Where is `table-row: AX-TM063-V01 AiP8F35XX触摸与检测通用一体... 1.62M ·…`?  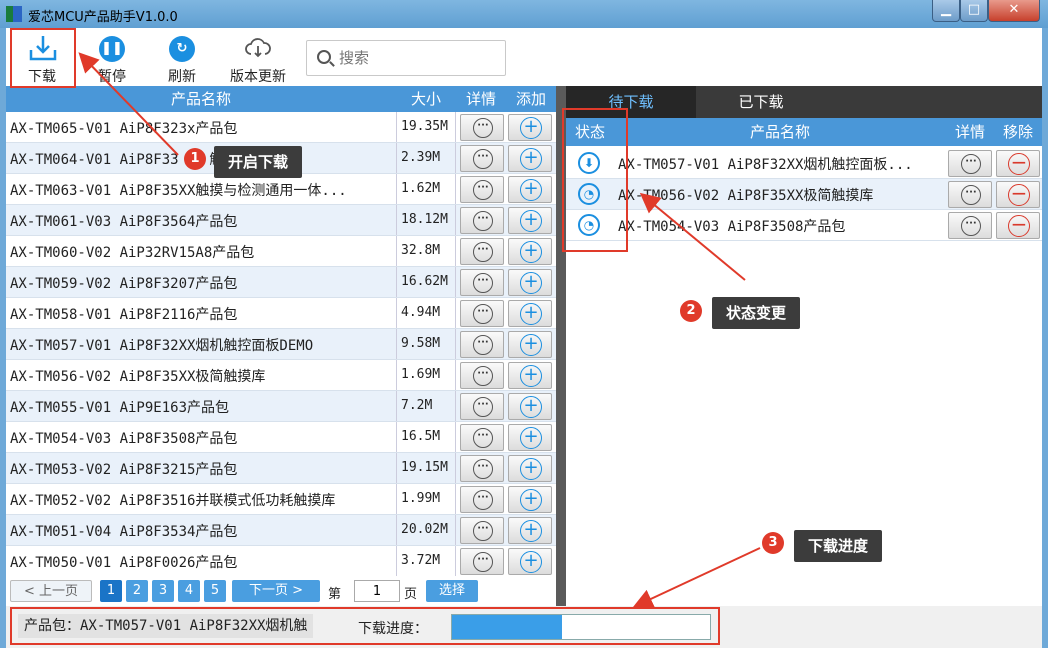 table-row: AX-TM063-V01 AiP8F35XX触摸与检测通用一体... 1.62M ·… is located at coordinates (281, 189).